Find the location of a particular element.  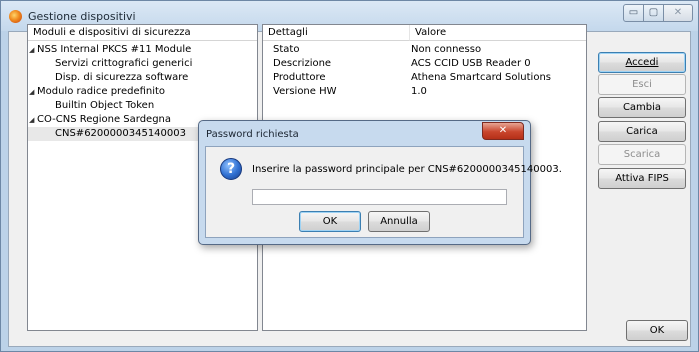

scarica-label: Scarica is located at coordinates (642, 154).